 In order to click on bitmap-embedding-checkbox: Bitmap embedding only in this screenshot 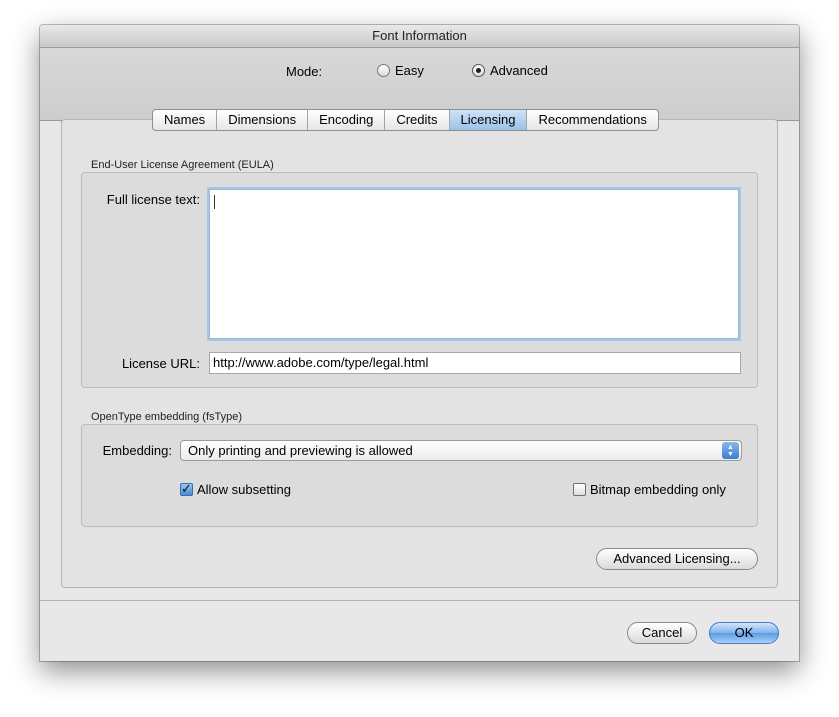, I will do `click(649, 489)`.